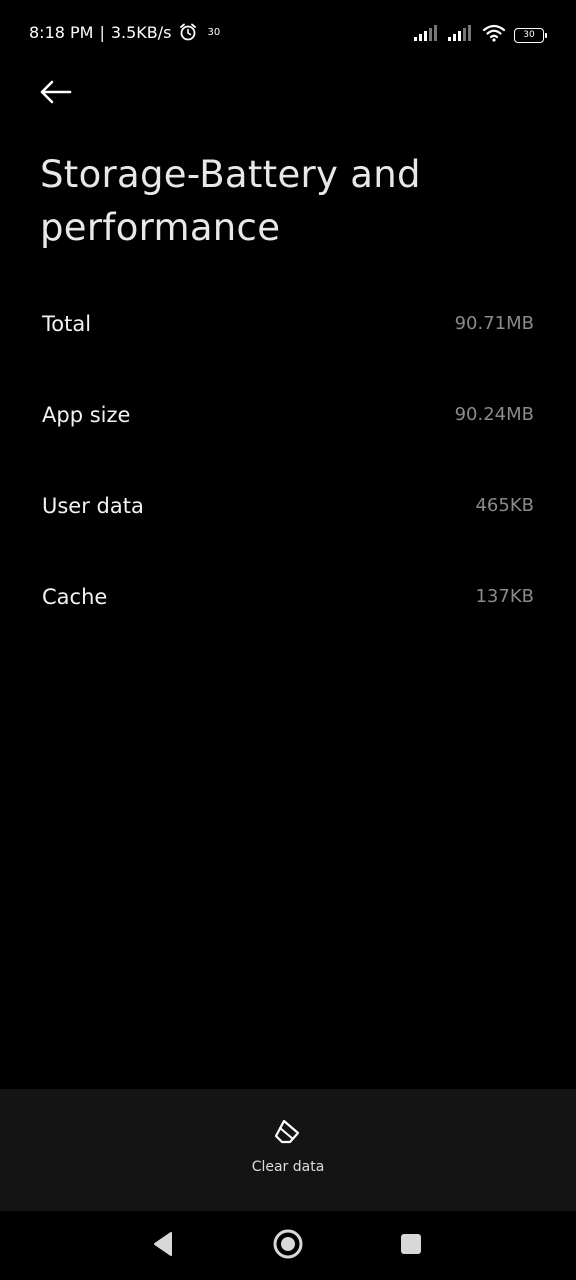  Describe the element at coordinates (494, 414) in the screenshot. I see `row-value: 90.24MB` at that location.